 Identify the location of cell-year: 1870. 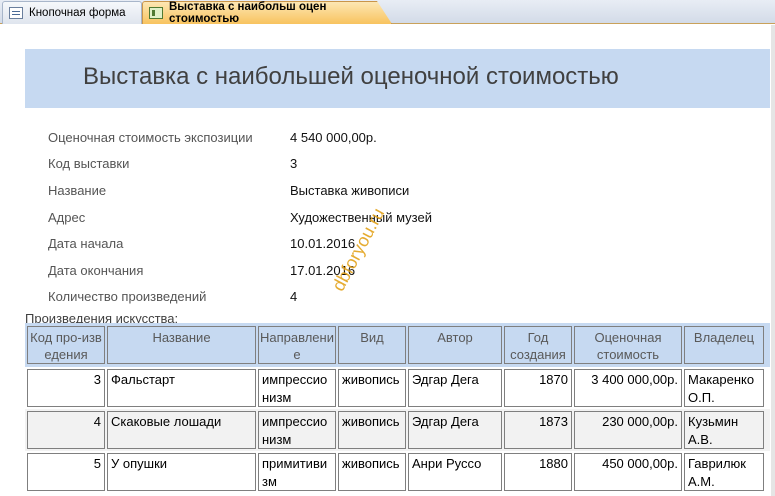
(538, 388).